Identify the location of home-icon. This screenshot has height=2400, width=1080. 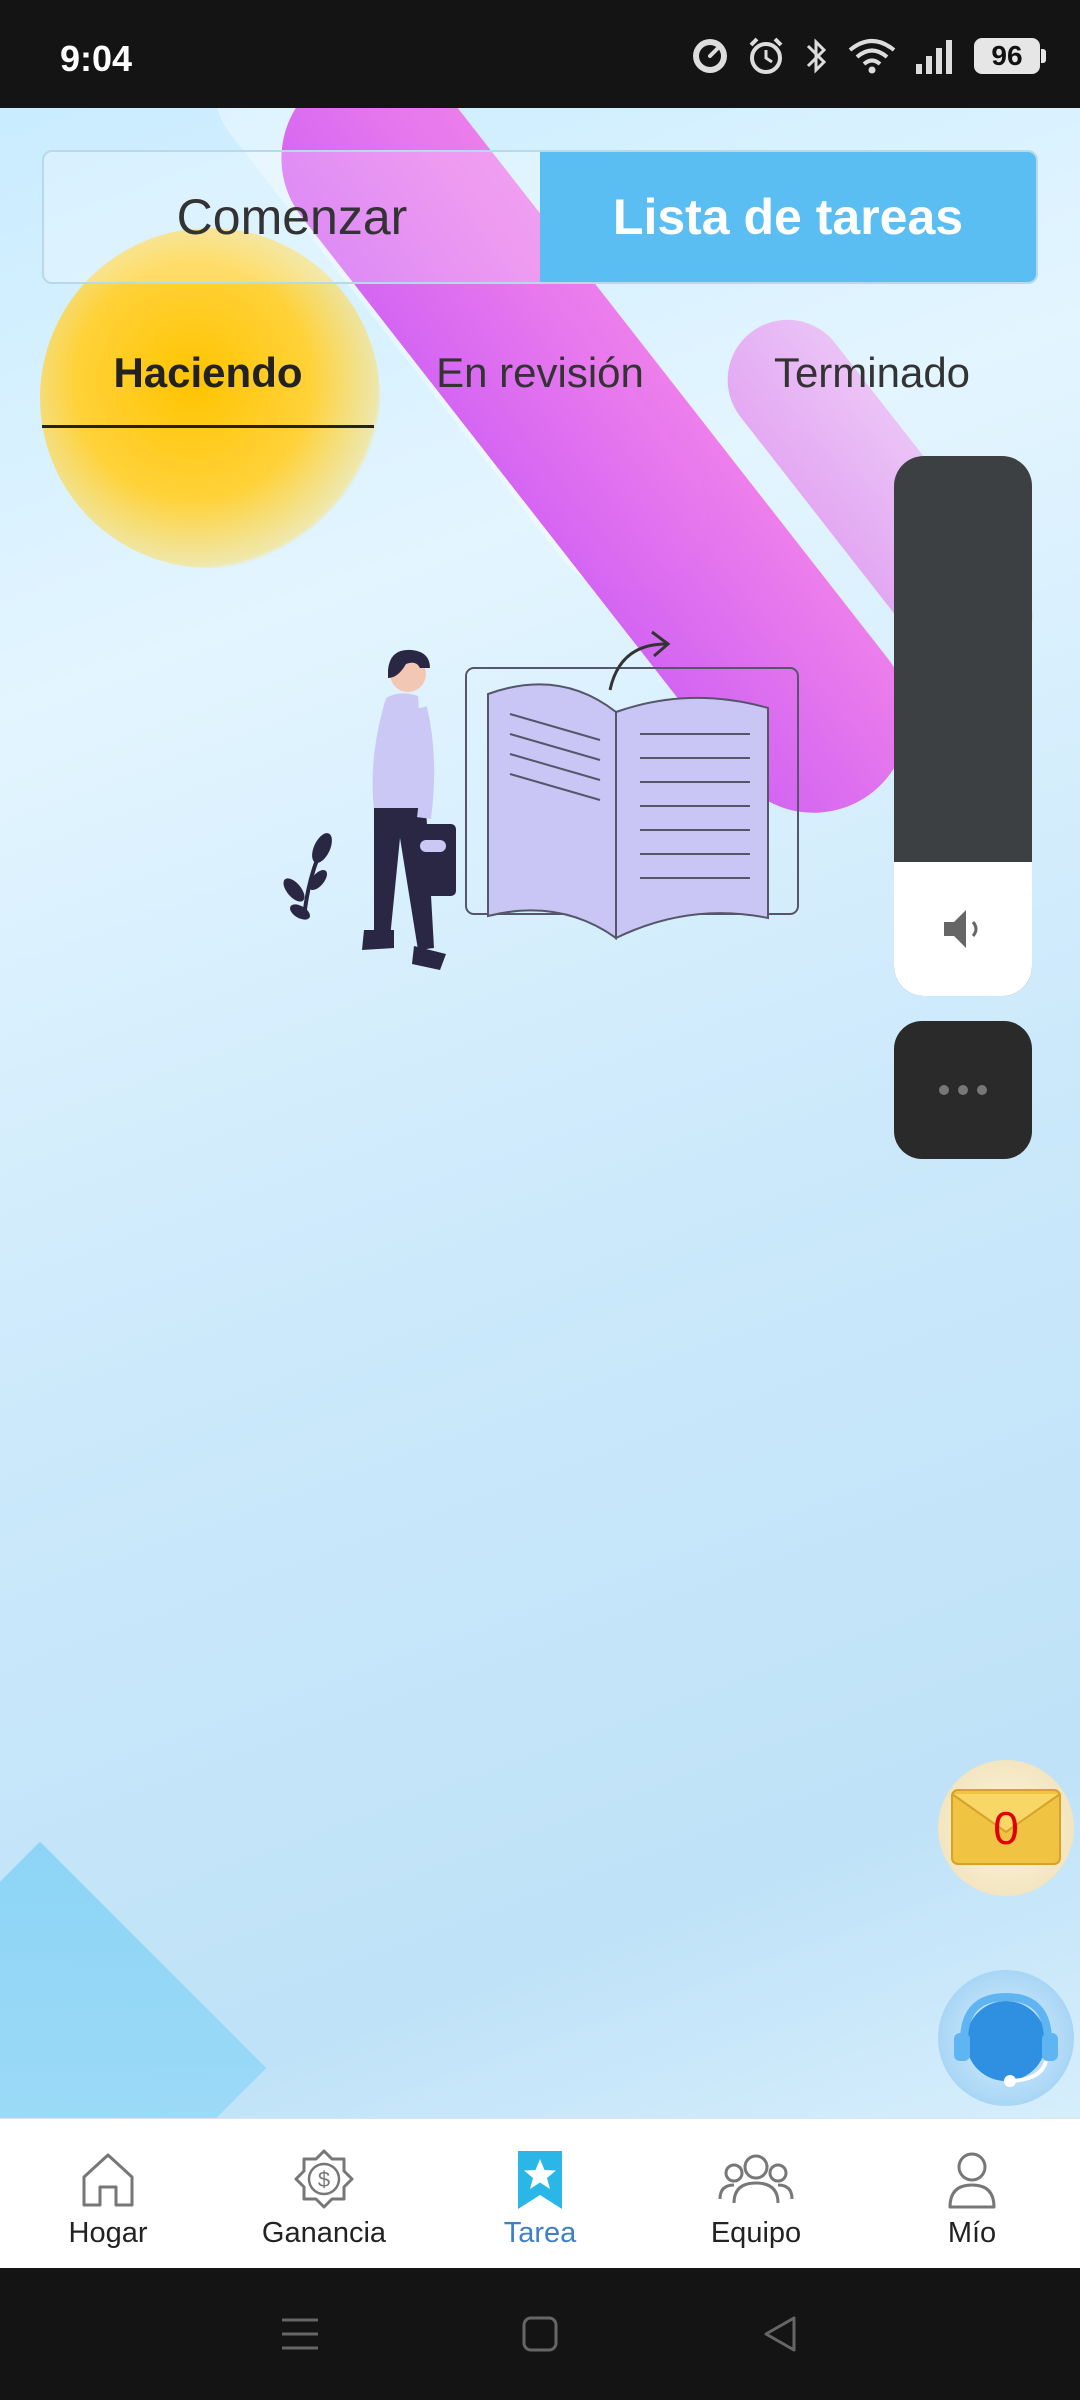
(108, 2180).